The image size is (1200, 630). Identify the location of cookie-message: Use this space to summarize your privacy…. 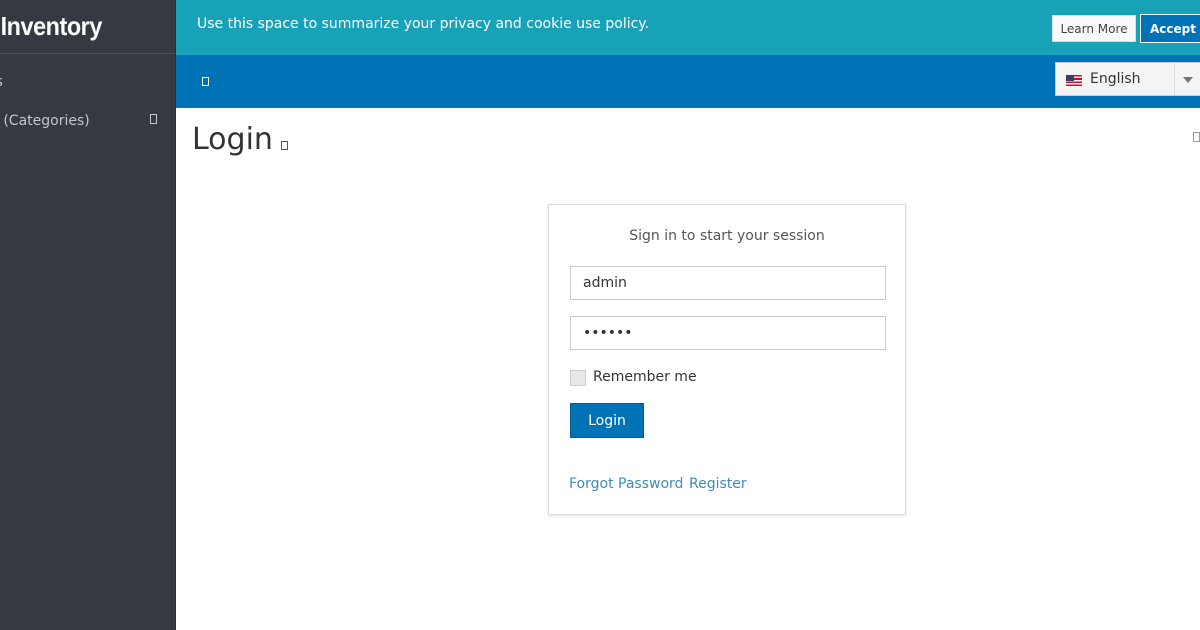
(423, 24).